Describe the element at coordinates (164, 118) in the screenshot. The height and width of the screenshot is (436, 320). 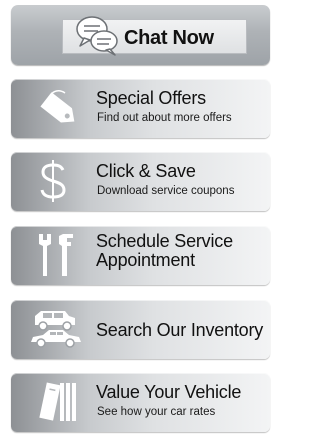
I see `special-offers-subtitle: Find out about more offers` at that location.